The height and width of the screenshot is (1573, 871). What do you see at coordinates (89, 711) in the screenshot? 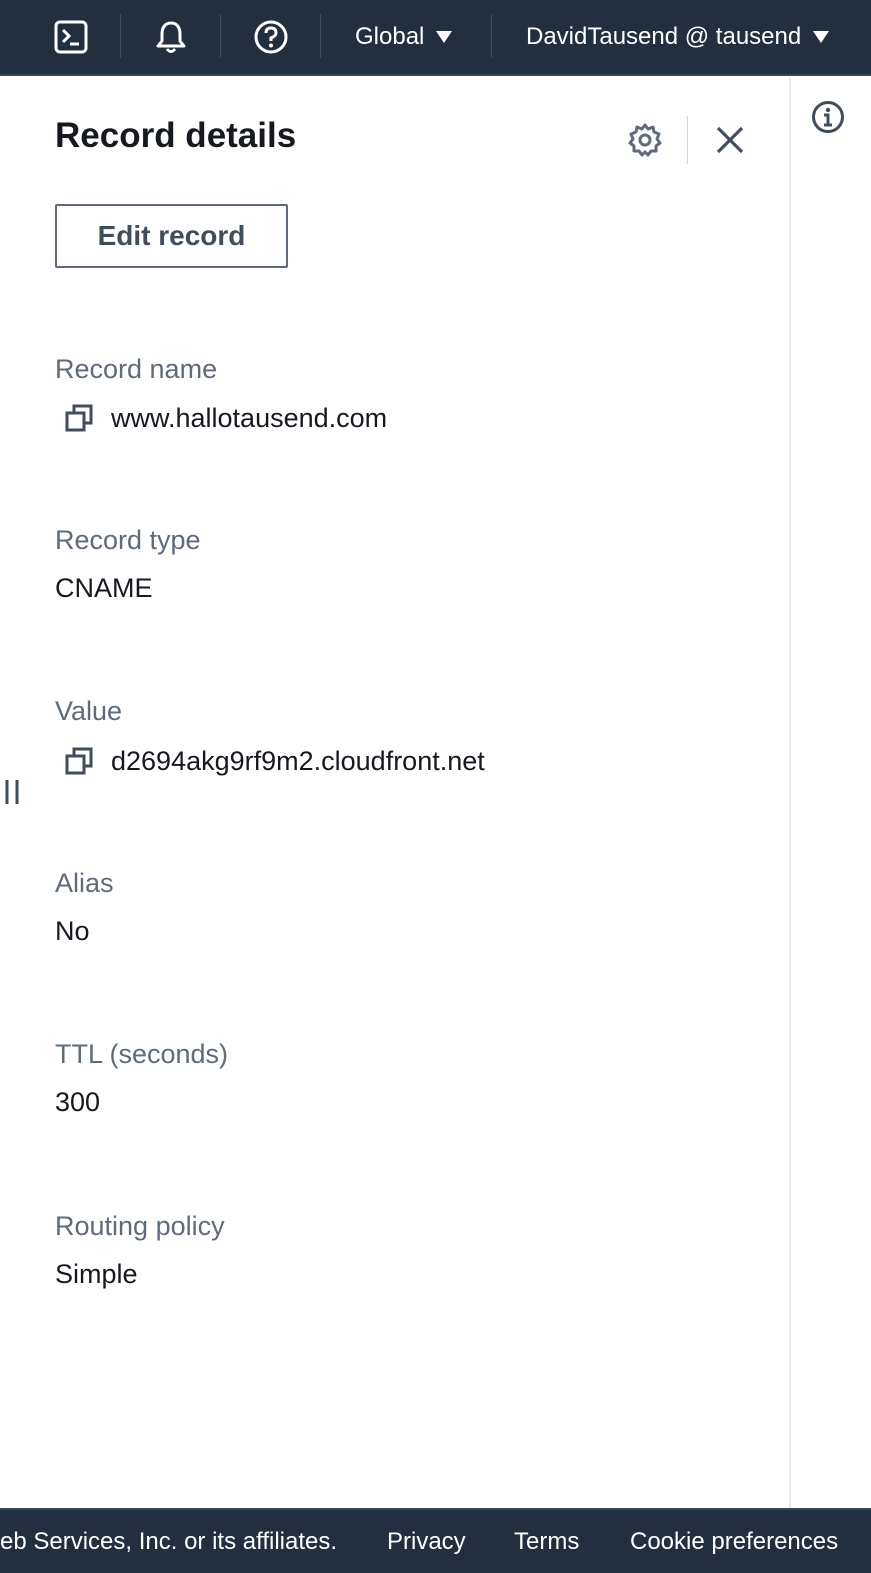
I see `value-label: Value` at bounding box center [89, 711].